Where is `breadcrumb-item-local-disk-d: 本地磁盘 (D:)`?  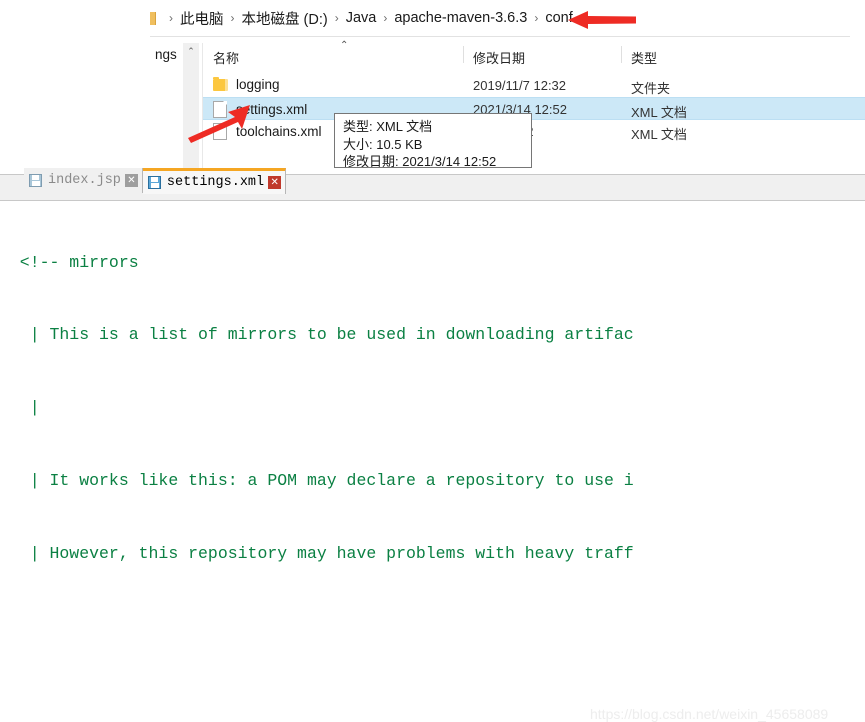 breadcrumb-item-local-disk-d: 本地磁盘 (D:) is located at coordinates (285, 18).